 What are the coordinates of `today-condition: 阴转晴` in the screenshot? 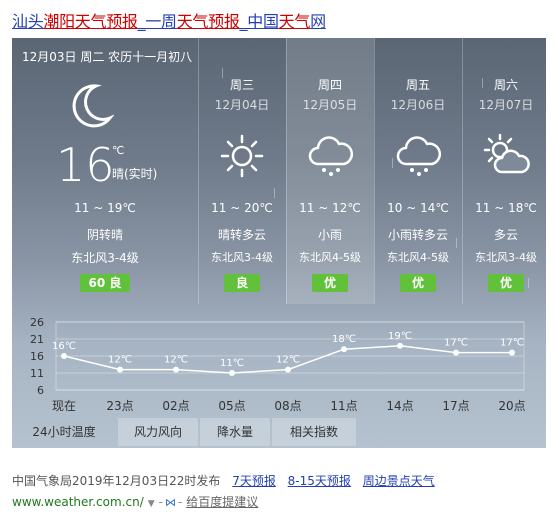 It's located at (104, 235).